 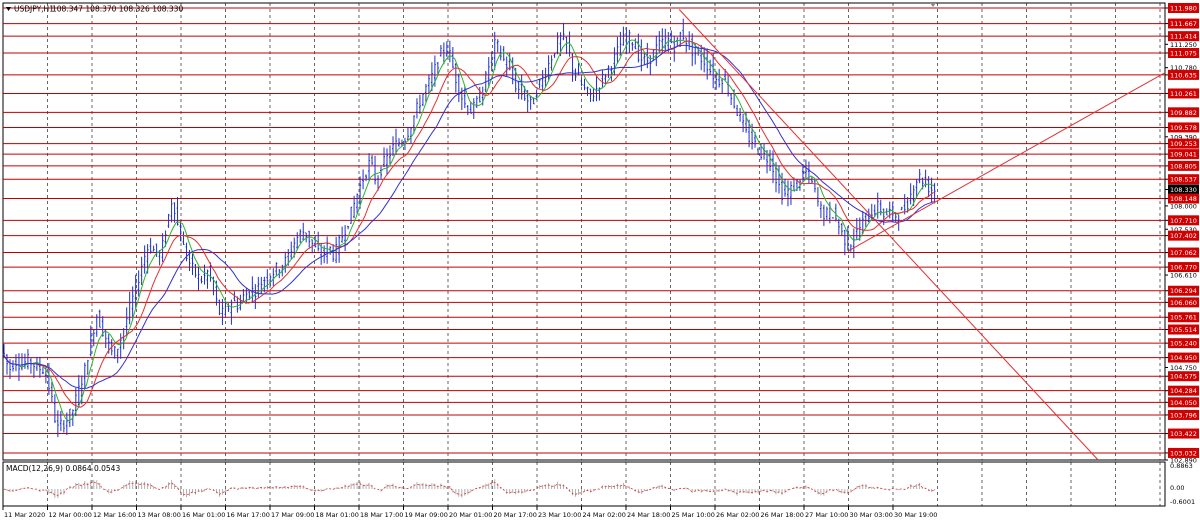 I want to click on price-tick-label: 108.000, so click(x=1183, y=206).